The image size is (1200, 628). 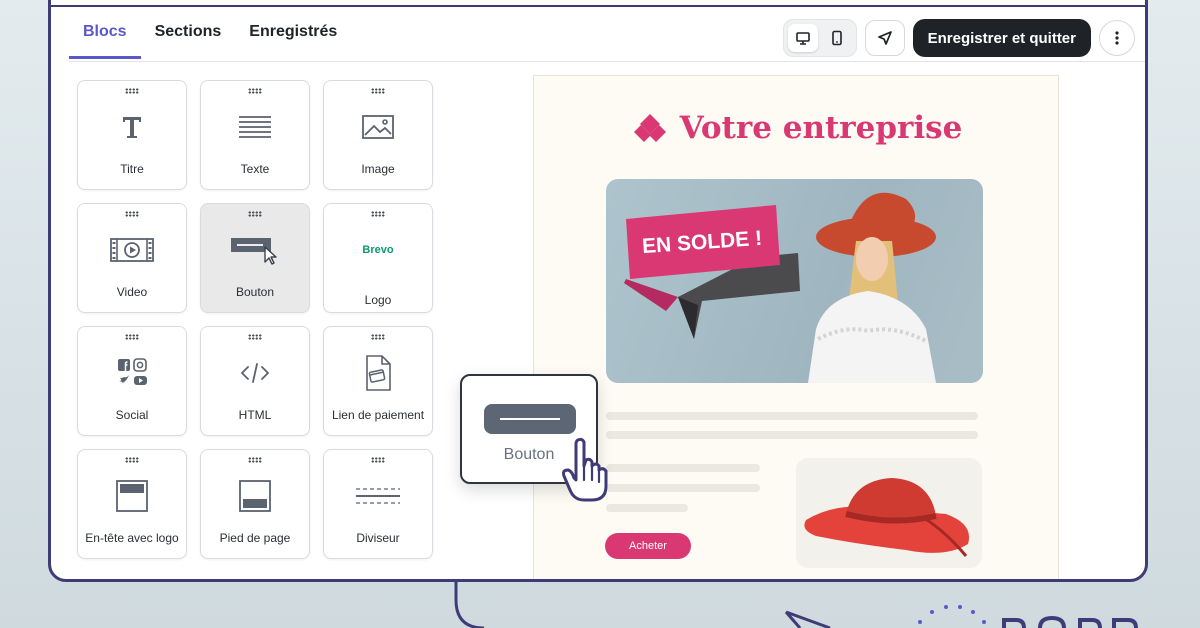 I want to click on send-test-button, so click(x=884, y=38).